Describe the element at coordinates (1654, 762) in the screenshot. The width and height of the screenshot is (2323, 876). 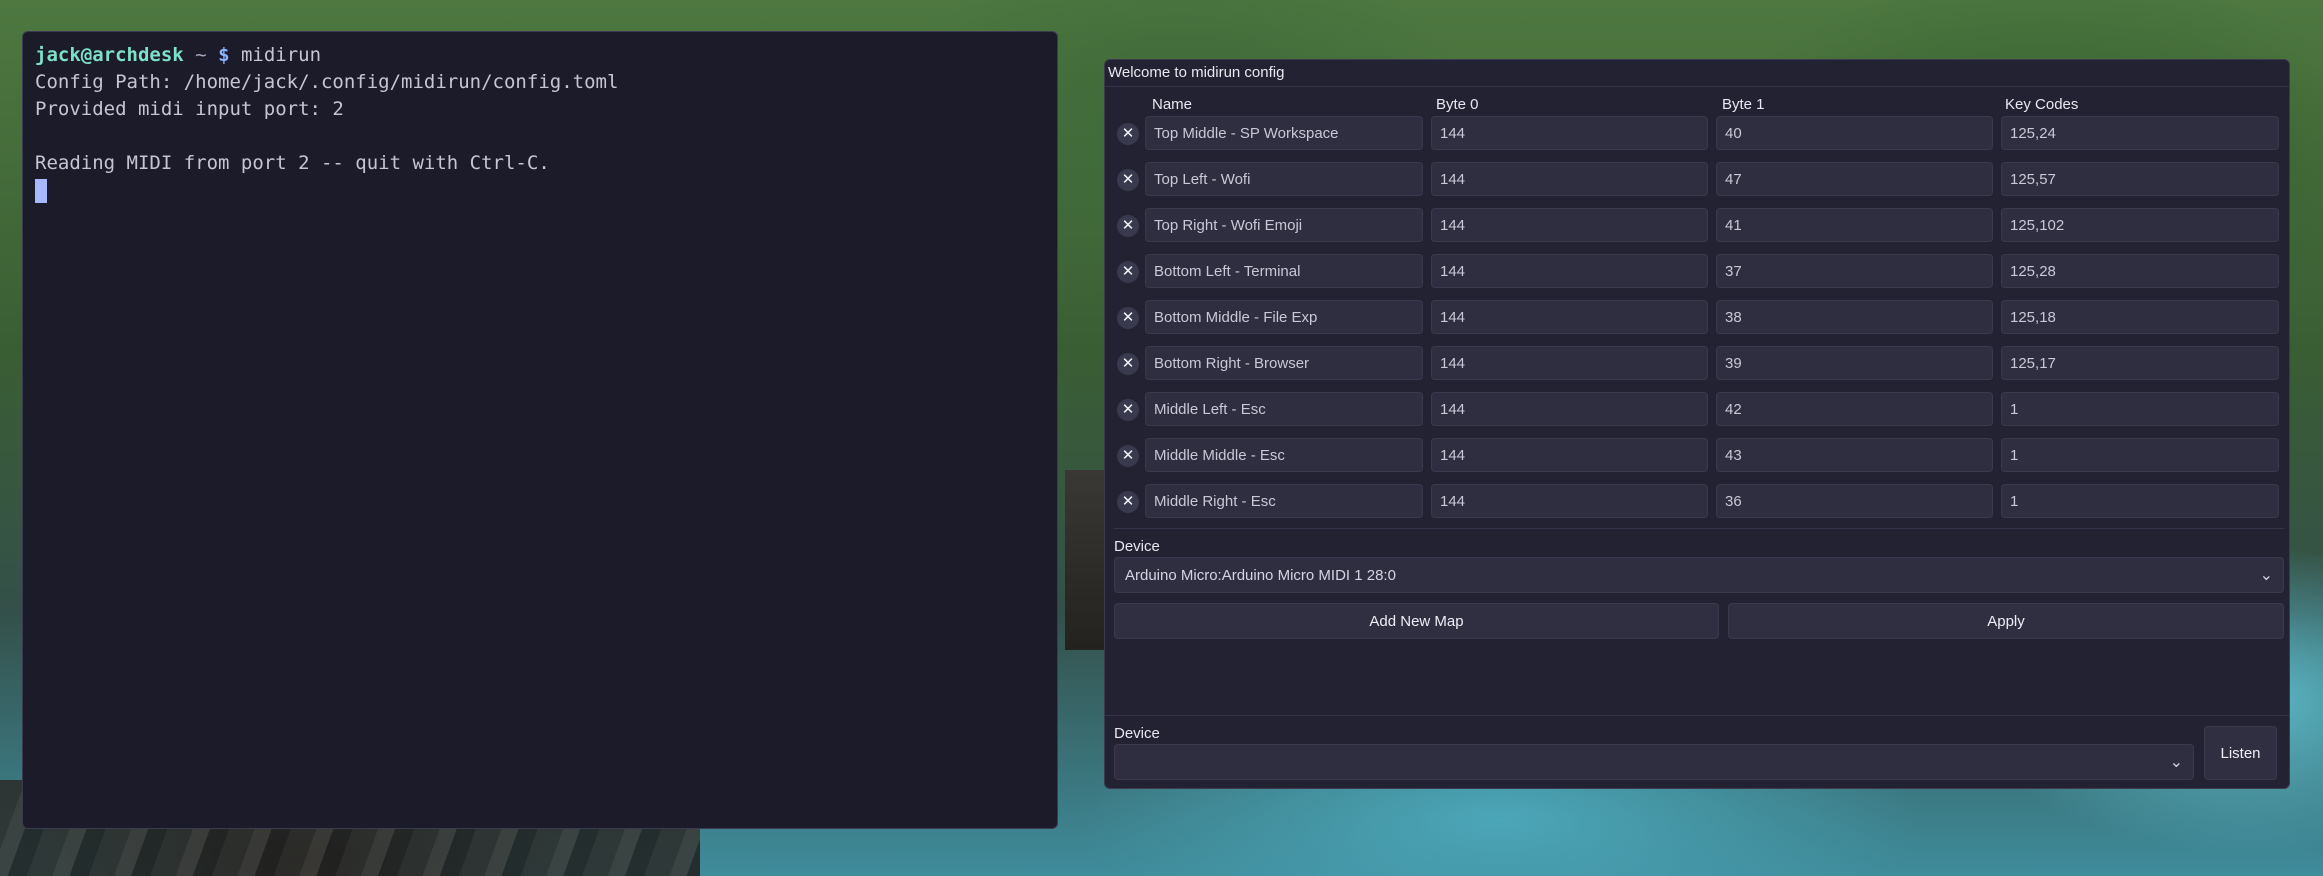
I see `listen-device-select: ⌄` at that location.